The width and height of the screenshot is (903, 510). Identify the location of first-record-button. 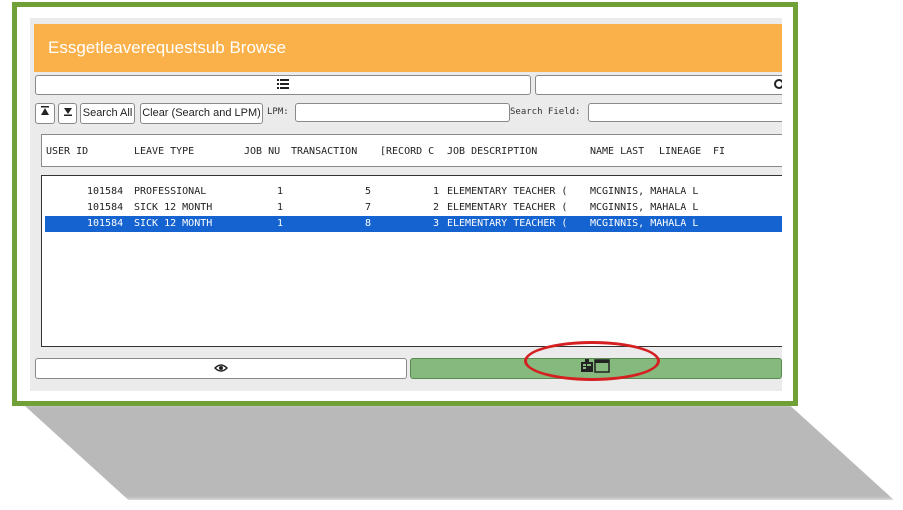
(45, 113).